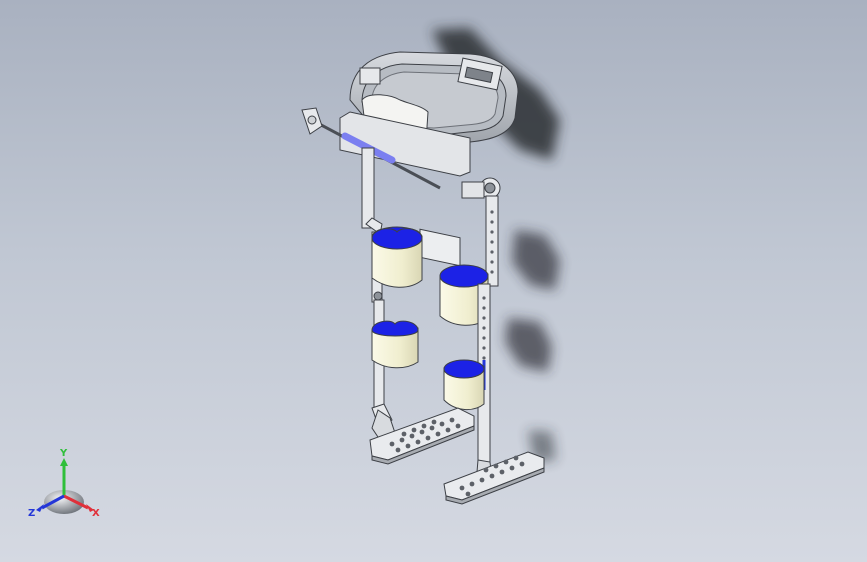 Image resolution: width=867 pixels, height=562 pixels. Describe the element at coordinates (397, 257) in the screenshot. I see `left-thigh-cuff` at that location.